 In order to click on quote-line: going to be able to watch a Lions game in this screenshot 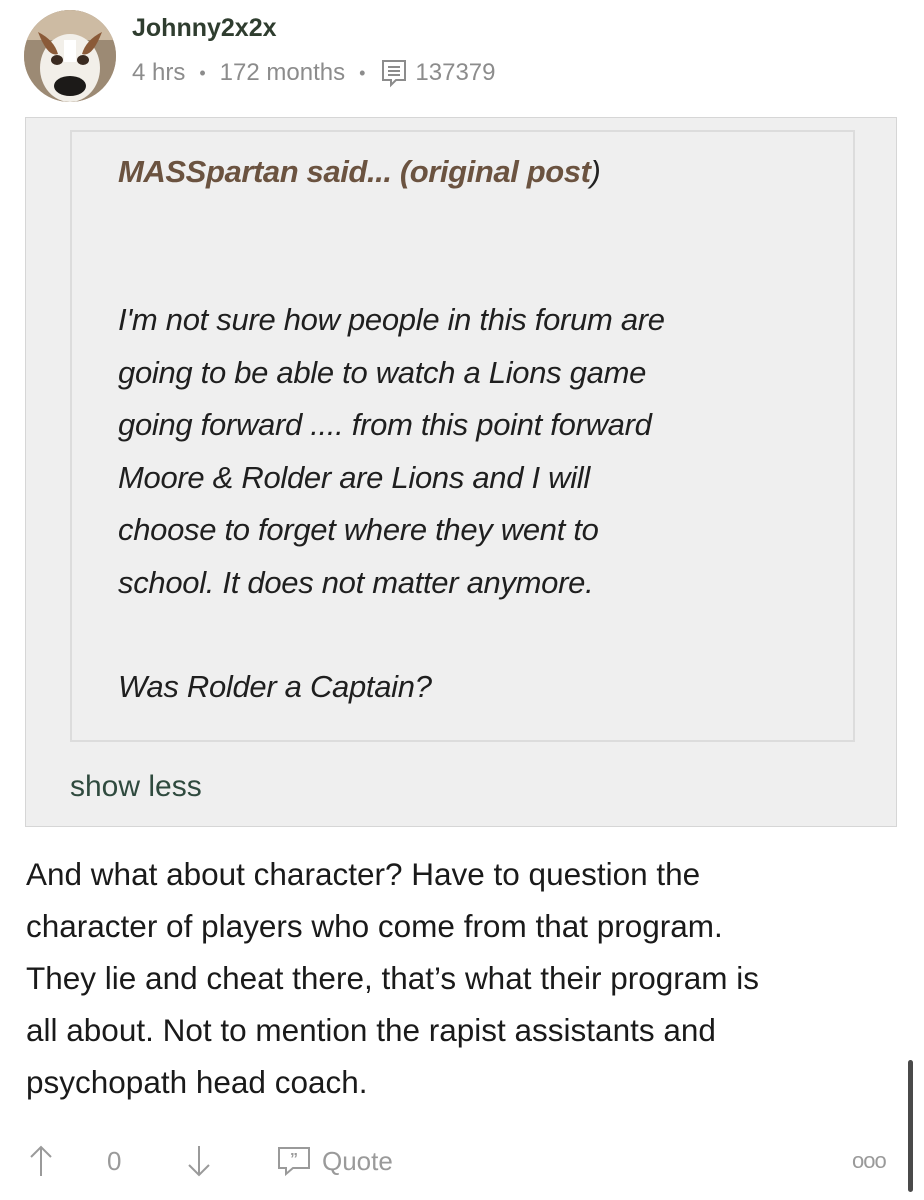, I will do `click(382, 372)`.